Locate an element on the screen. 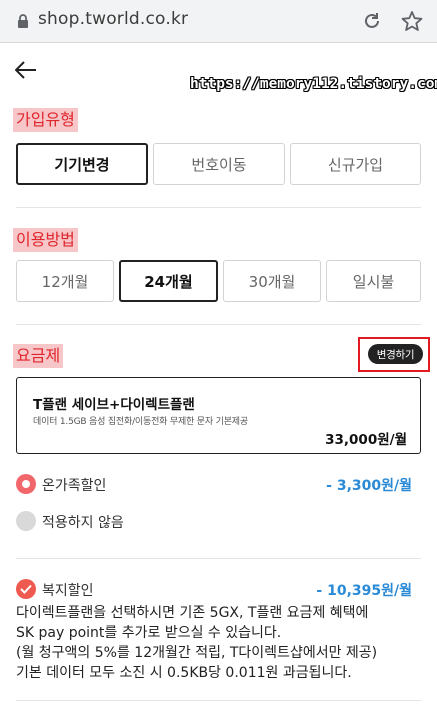  rate-plan-label: 요금제 is located at coordinates (38, 356).